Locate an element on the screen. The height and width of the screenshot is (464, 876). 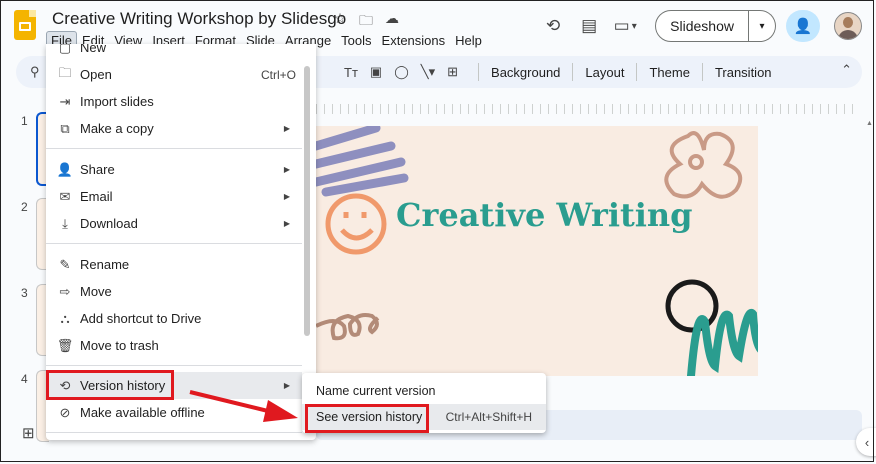
highlight-version-history is located at coordinates (110, 385).